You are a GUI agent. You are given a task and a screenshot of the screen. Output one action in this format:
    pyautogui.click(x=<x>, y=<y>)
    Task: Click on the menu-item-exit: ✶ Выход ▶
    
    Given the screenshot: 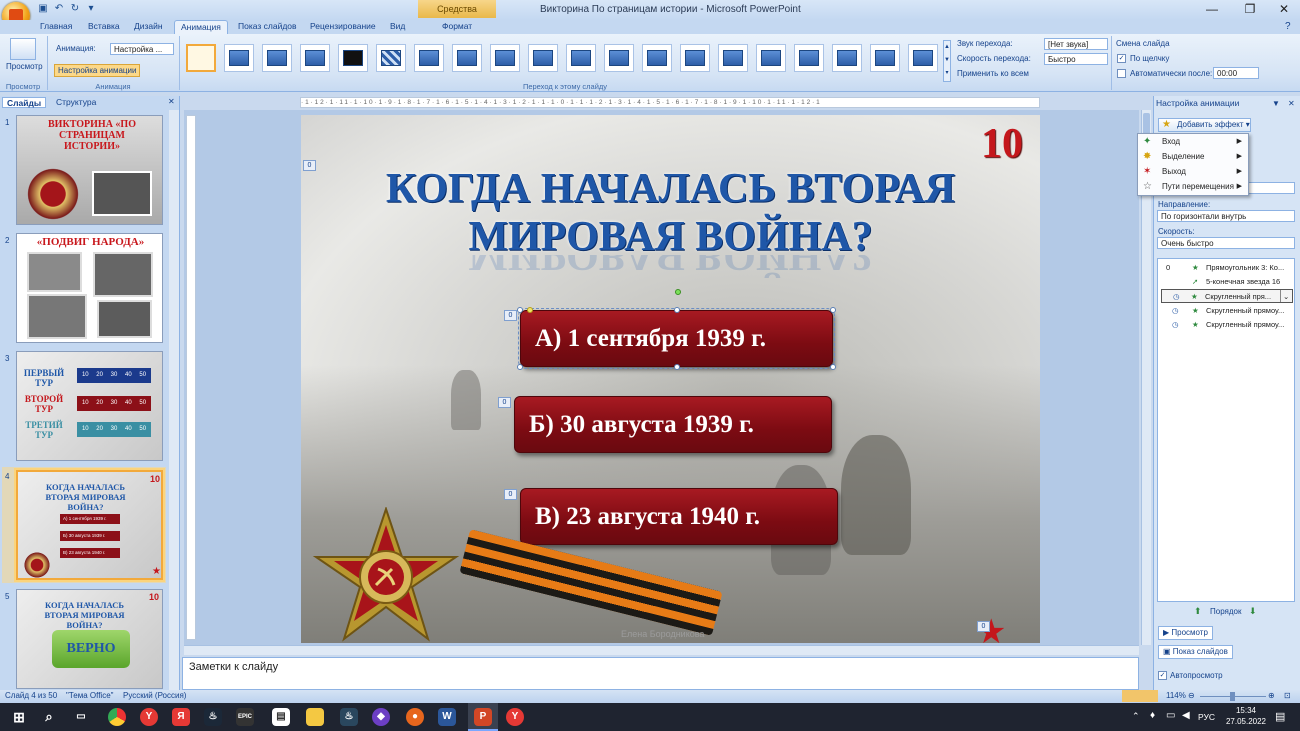 What is the action you would take?
    pyautogui.click(x=1193, y=171)
    